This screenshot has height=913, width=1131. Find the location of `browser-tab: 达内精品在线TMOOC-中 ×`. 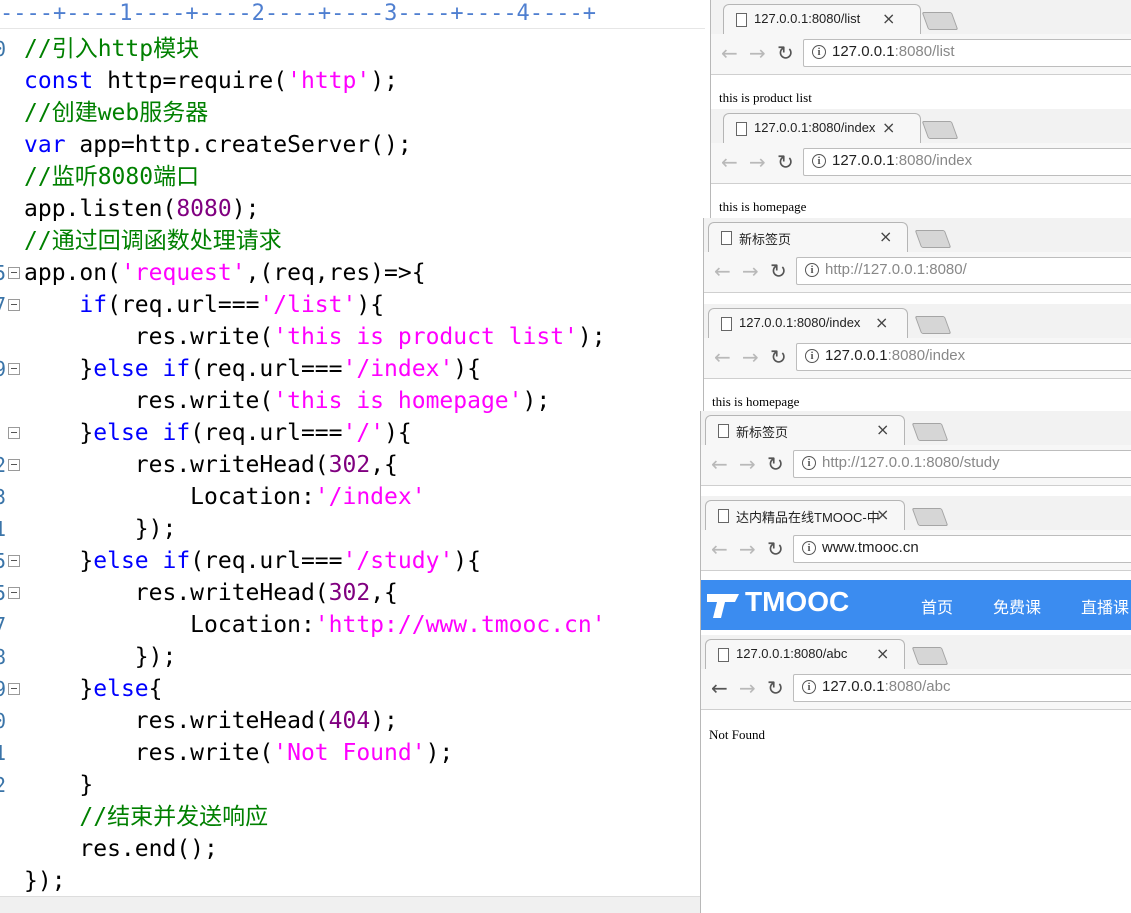

browser-tab: 达内精品在线TMOOC-中 × is located at coordinates (805, 515).